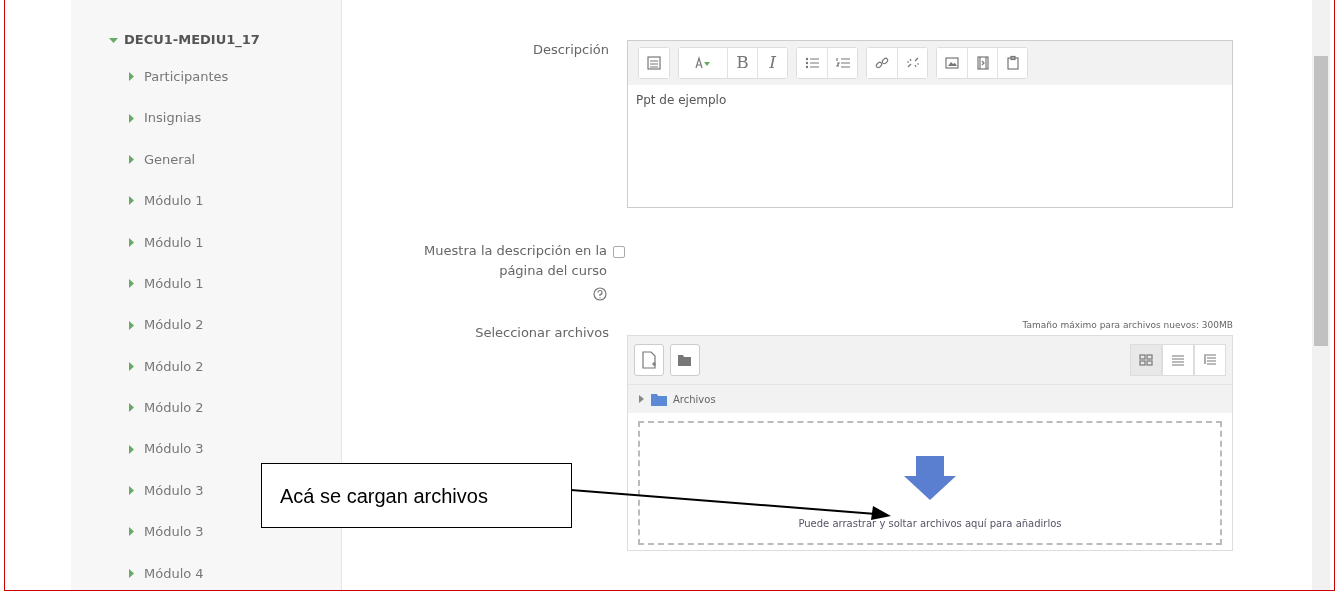 This screenshot has height=591, width=1340. Describe the element at coordinates (694, 399) in the screenshot. I see `folder-link: Archivos` at that location.